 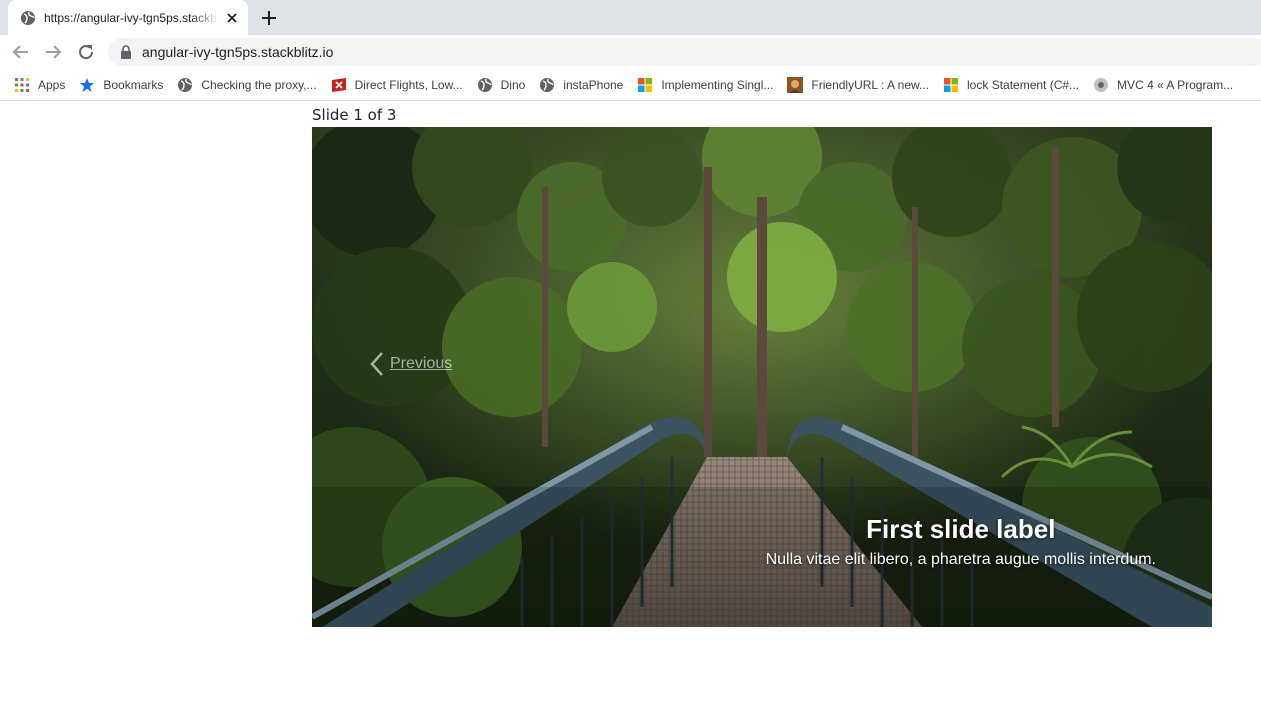 What do you see at coordinates (52, 84) in the screenshot?
I see `bookmark-label: Apps` at bounding box center [52, 84].